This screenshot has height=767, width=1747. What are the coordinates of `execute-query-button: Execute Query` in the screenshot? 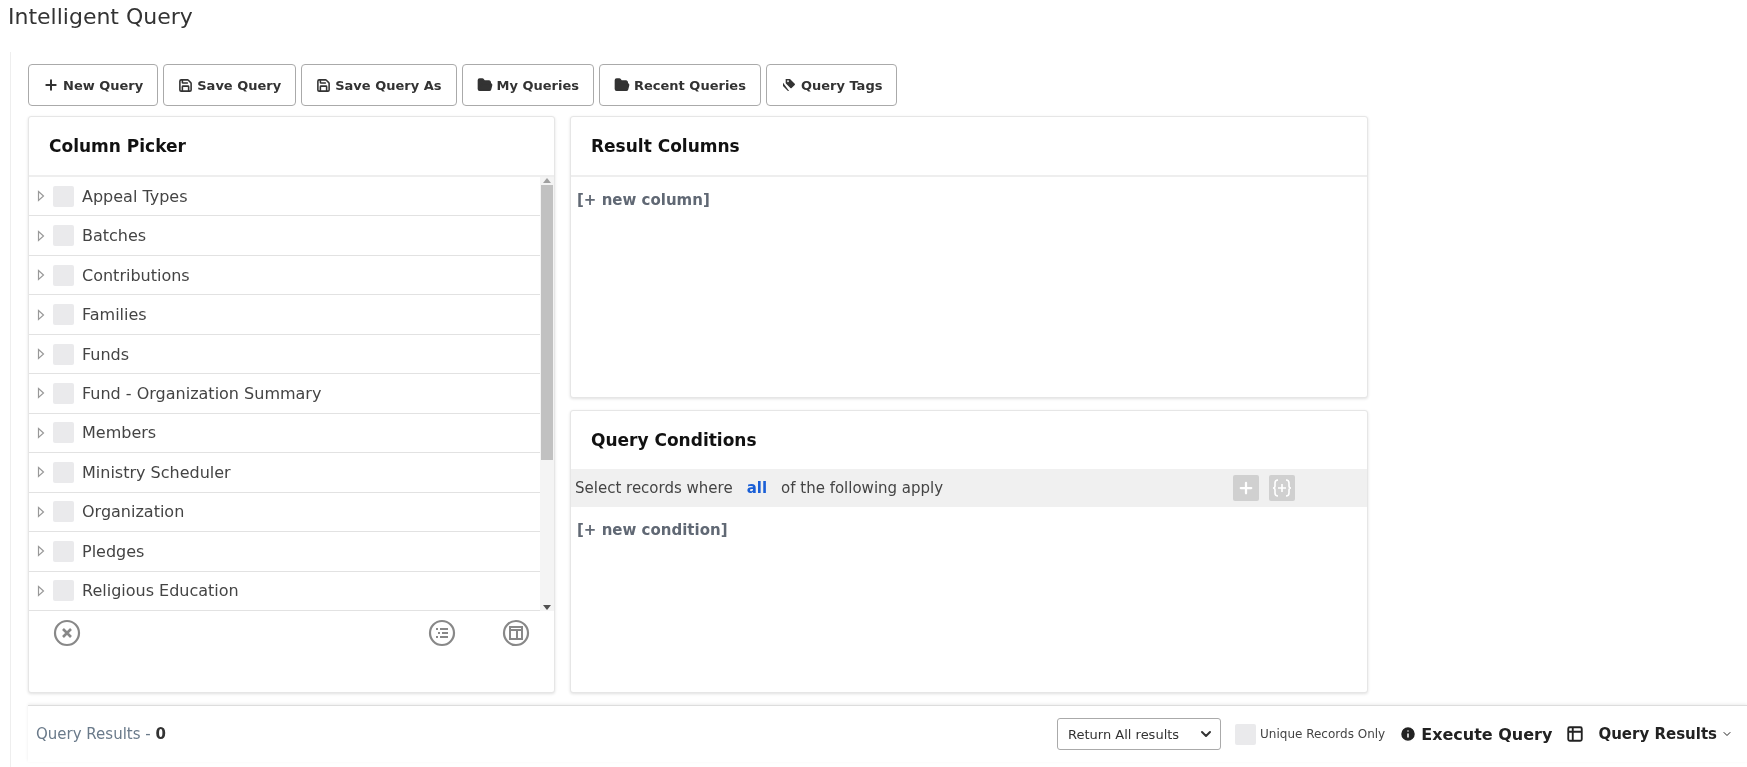 It's located at (1476, 734).